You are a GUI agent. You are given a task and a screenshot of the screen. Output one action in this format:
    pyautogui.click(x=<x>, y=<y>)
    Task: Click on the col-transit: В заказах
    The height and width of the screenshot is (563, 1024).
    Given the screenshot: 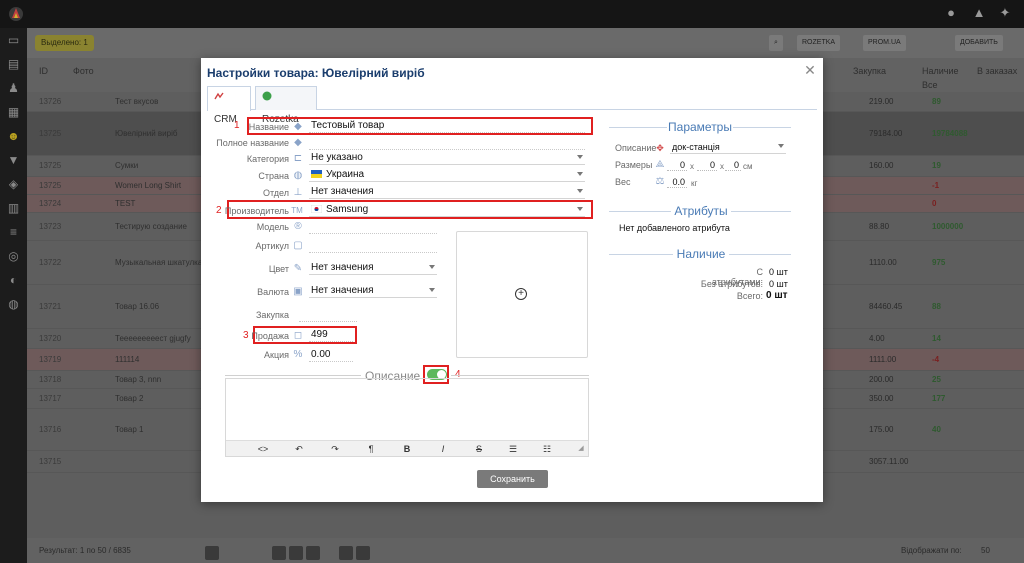 What is the action you would take?
    pyautogui.click(x=997, y=71)
    